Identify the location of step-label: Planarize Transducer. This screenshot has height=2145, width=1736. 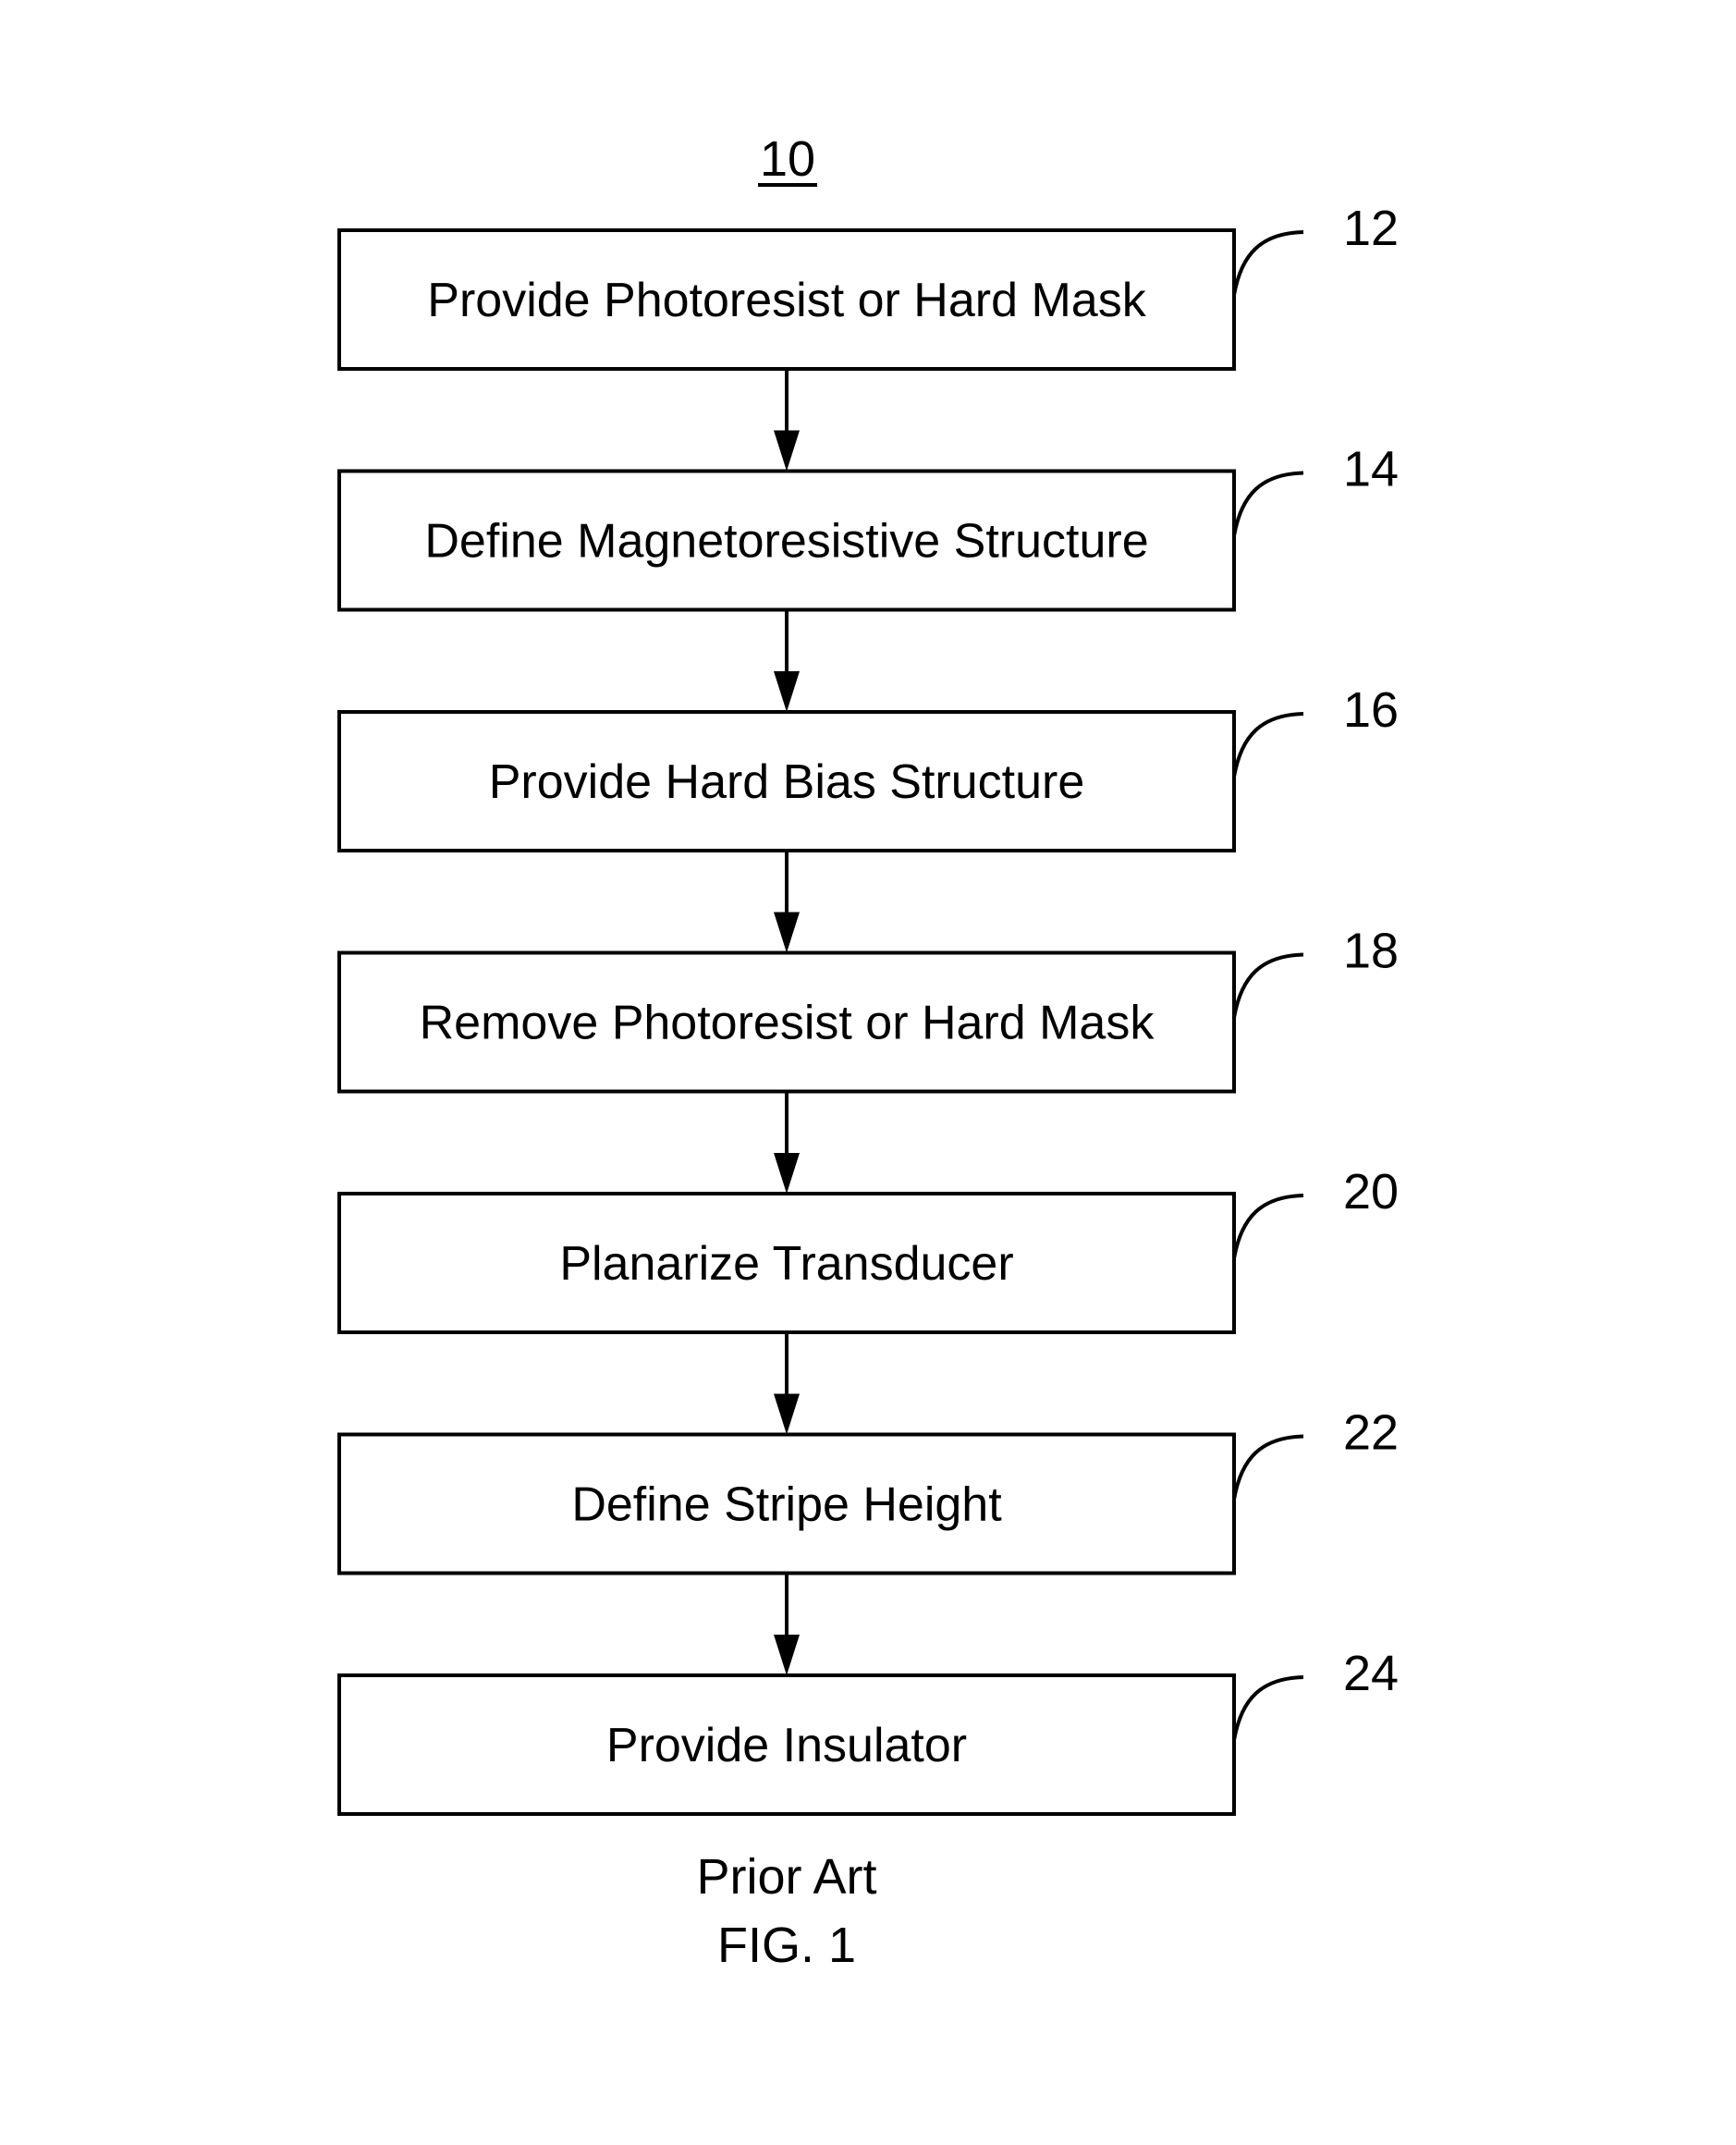
(786, 1264).